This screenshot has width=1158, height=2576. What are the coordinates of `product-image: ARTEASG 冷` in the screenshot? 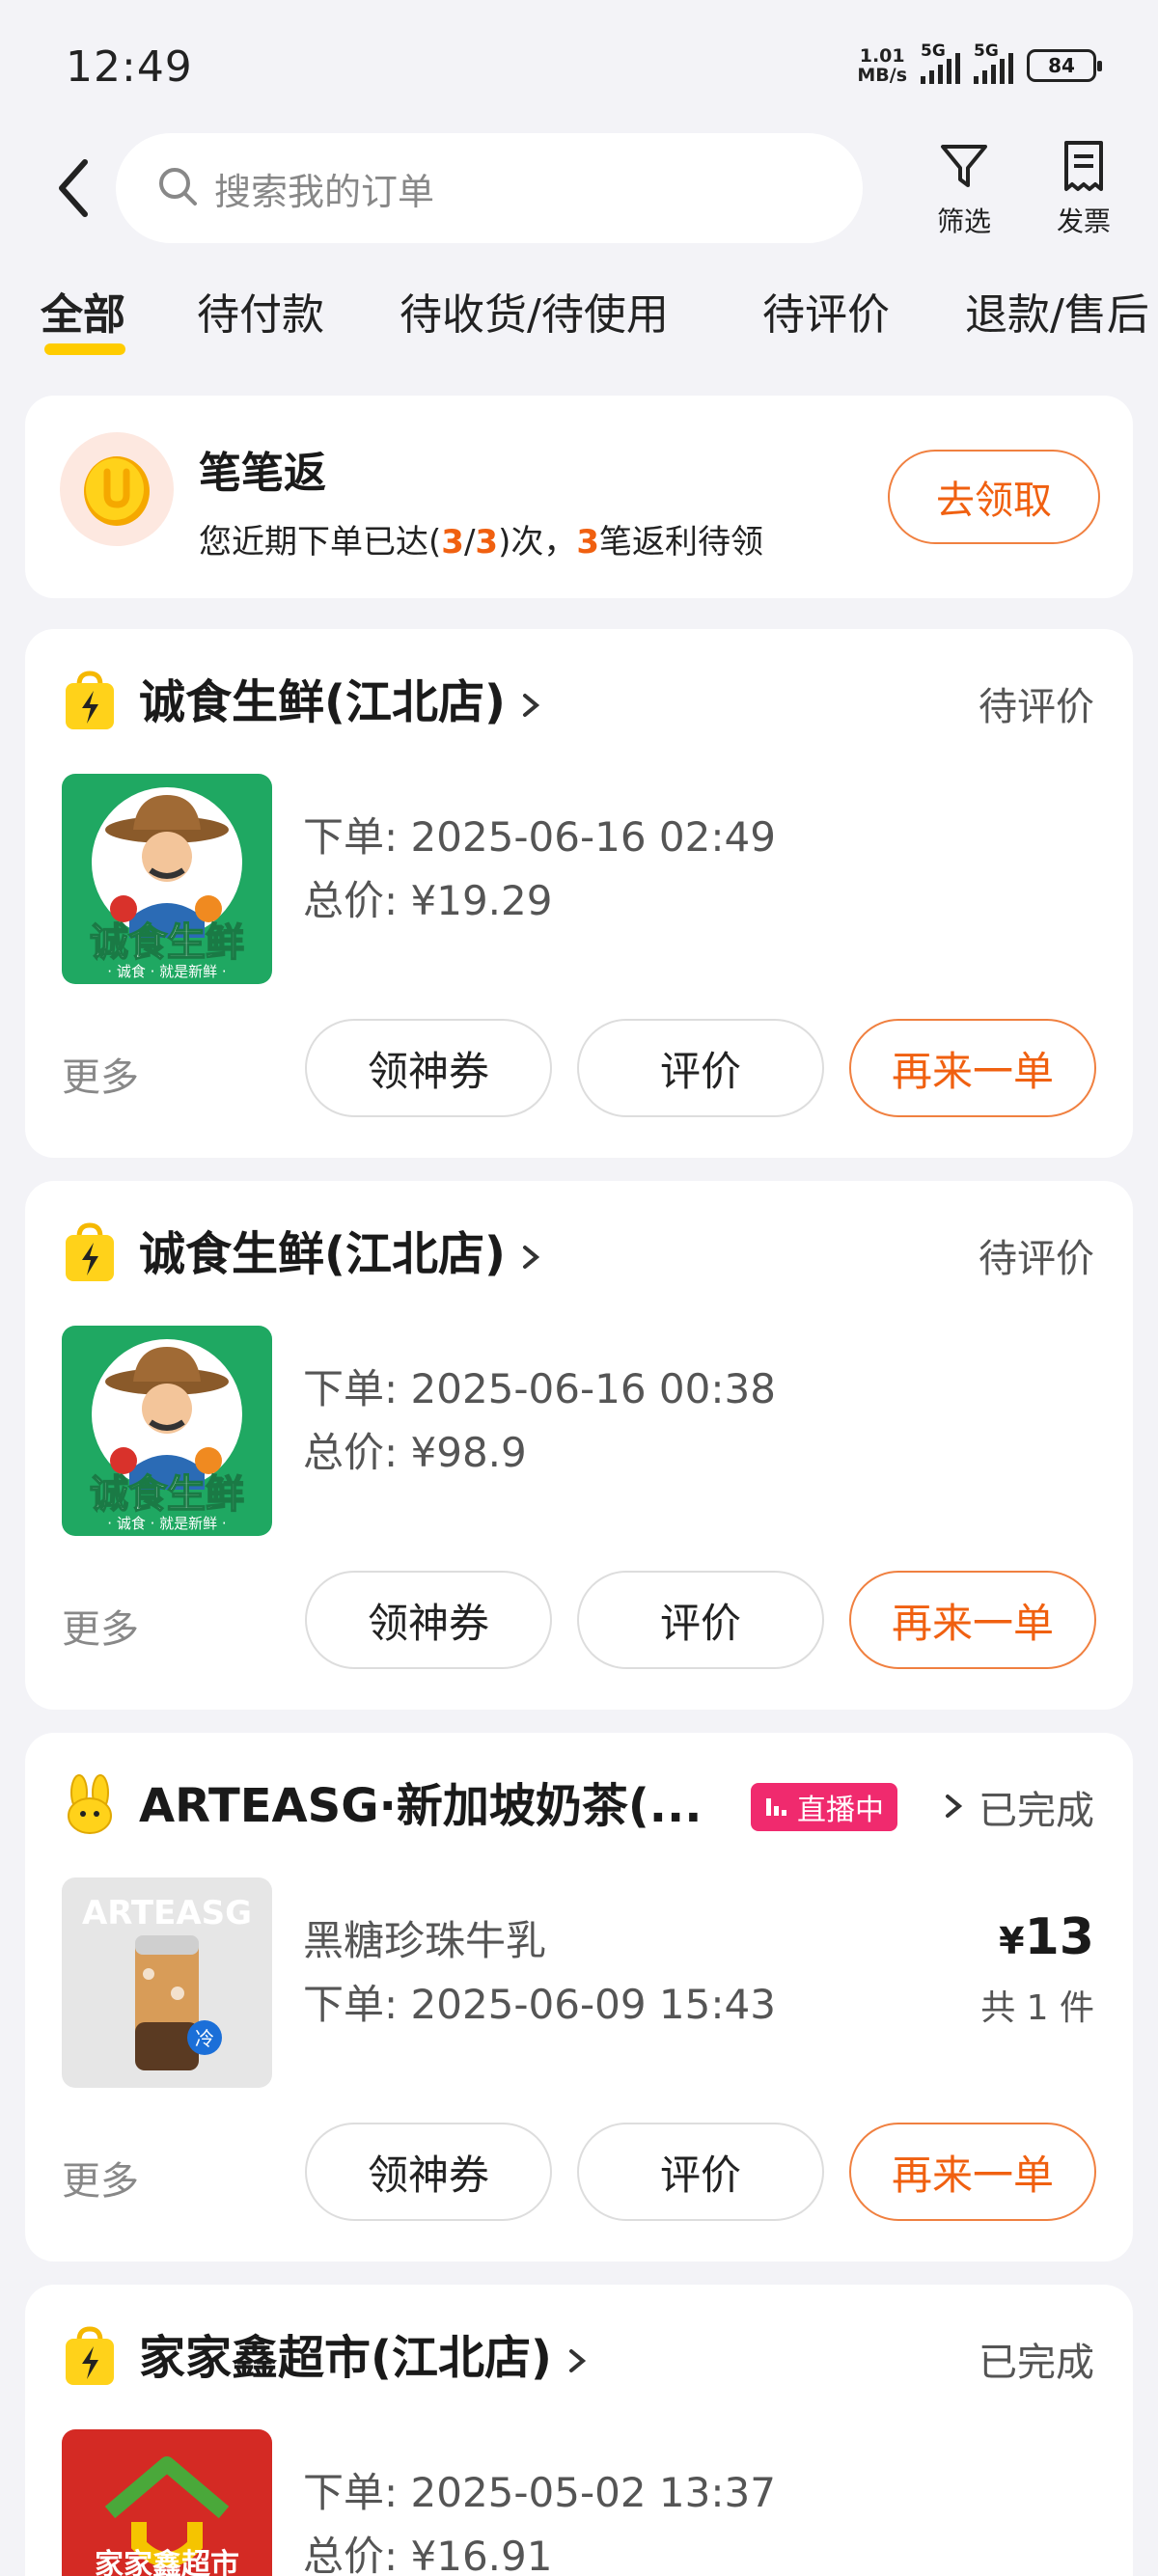 It's located at (167, 1983).